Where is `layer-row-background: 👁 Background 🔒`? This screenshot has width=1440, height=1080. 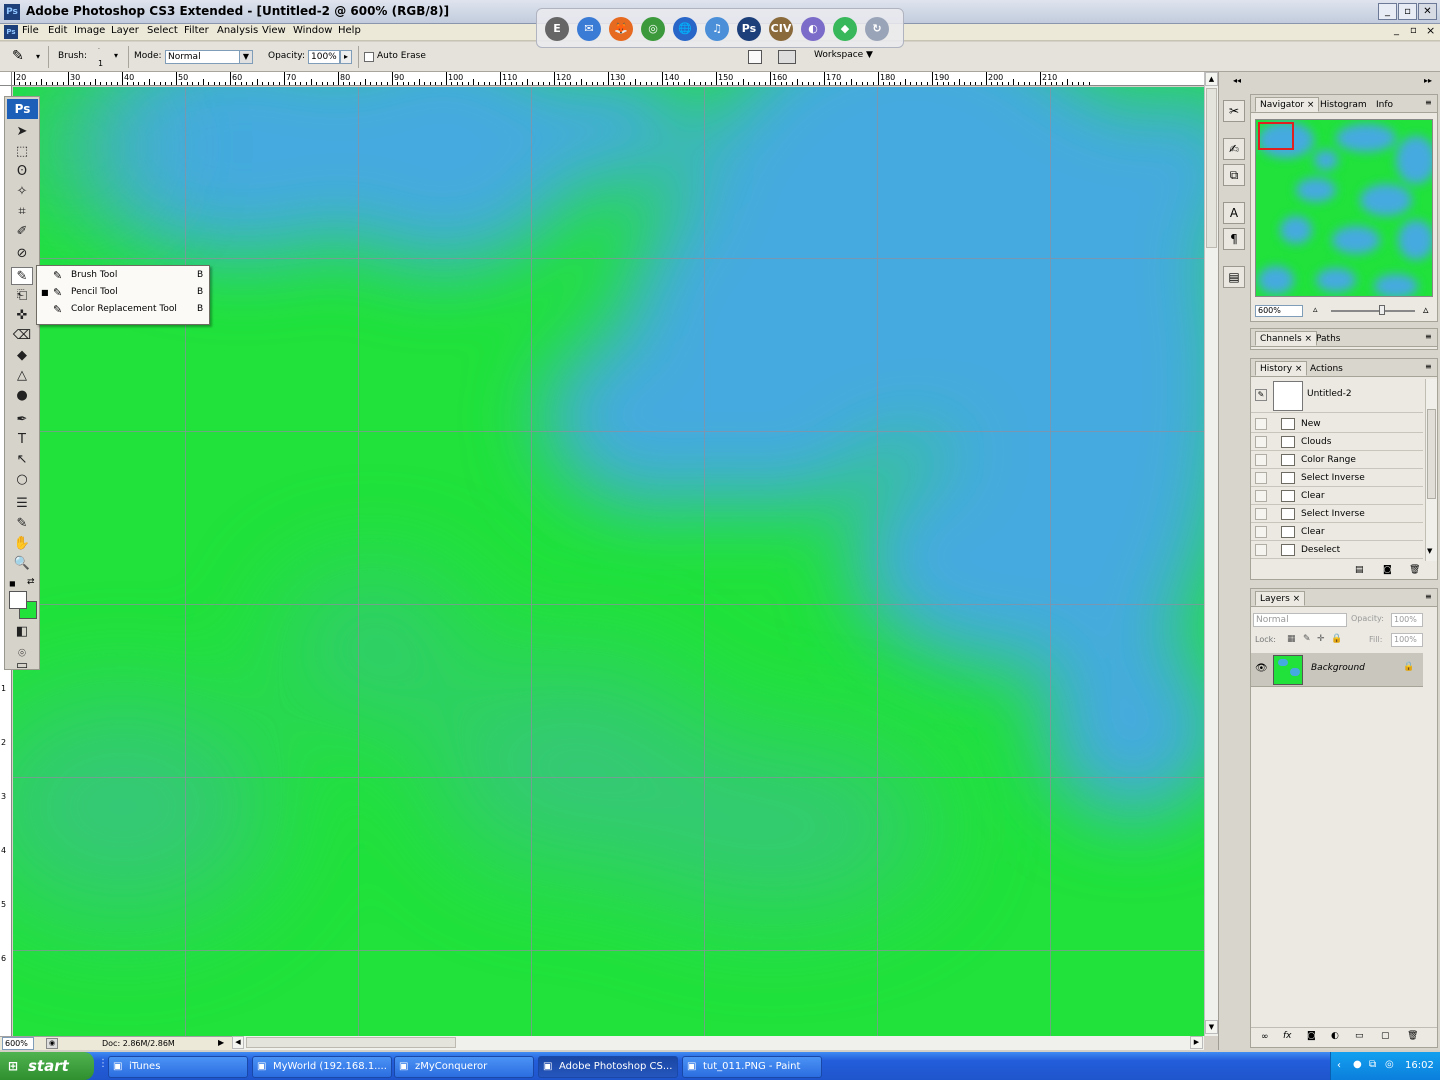
layer-row-background: 👁 Background 🔒 is located at coordinates (1337, 670).